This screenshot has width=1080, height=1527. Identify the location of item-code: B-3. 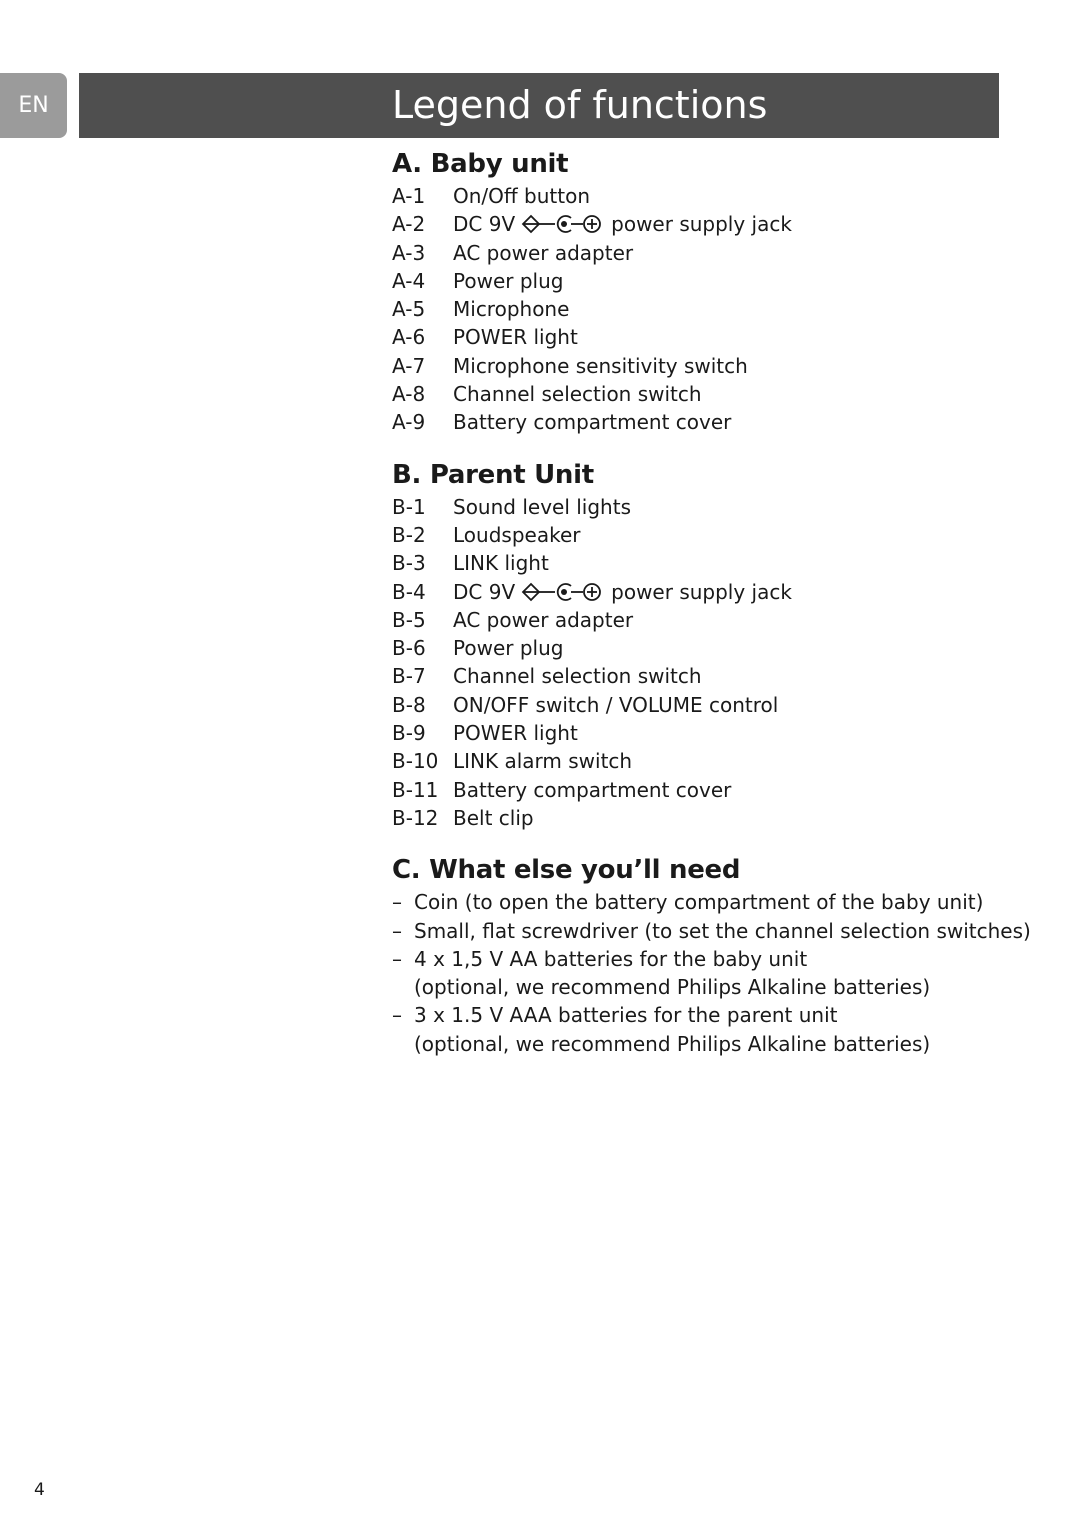
(409, 563).